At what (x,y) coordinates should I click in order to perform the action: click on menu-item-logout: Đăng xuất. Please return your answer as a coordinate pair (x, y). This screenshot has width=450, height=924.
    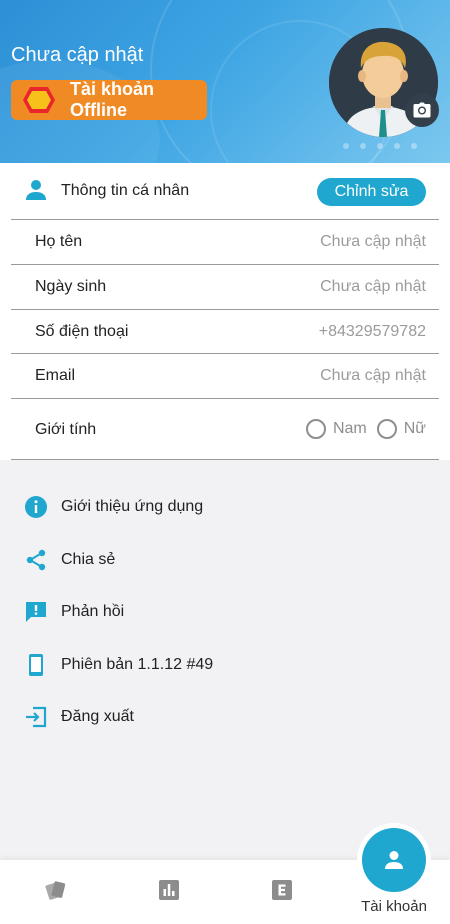
    Looking at the image, I should click on (225, 717).